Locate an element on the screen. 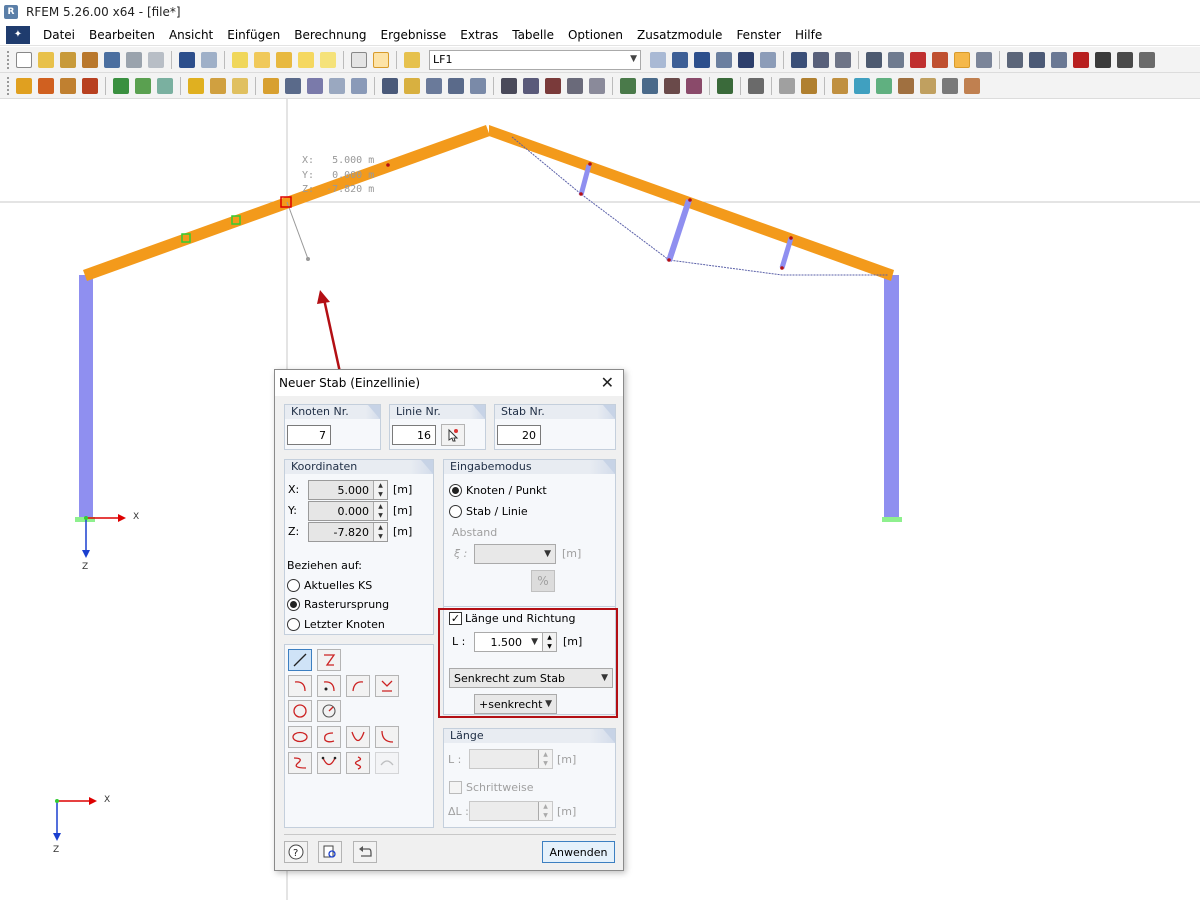  reset-icon is located at coordinates (365, 852).